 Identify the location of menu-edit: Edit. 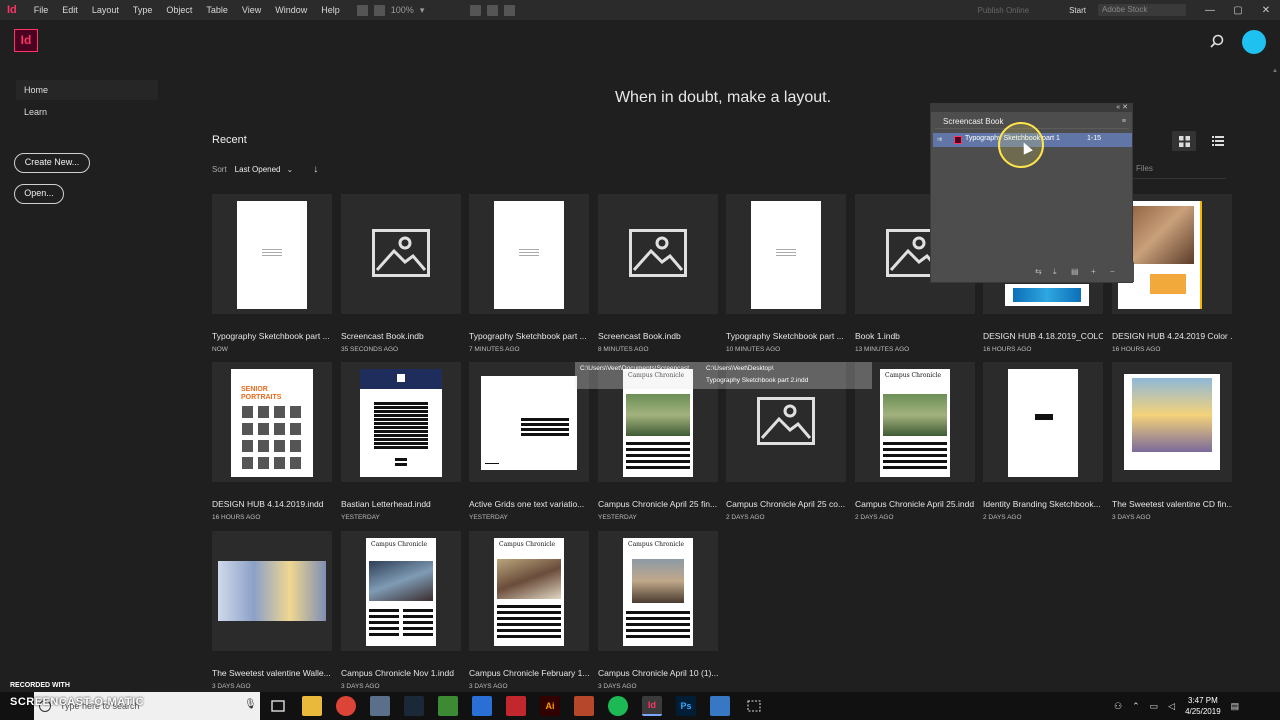
(70, 10).